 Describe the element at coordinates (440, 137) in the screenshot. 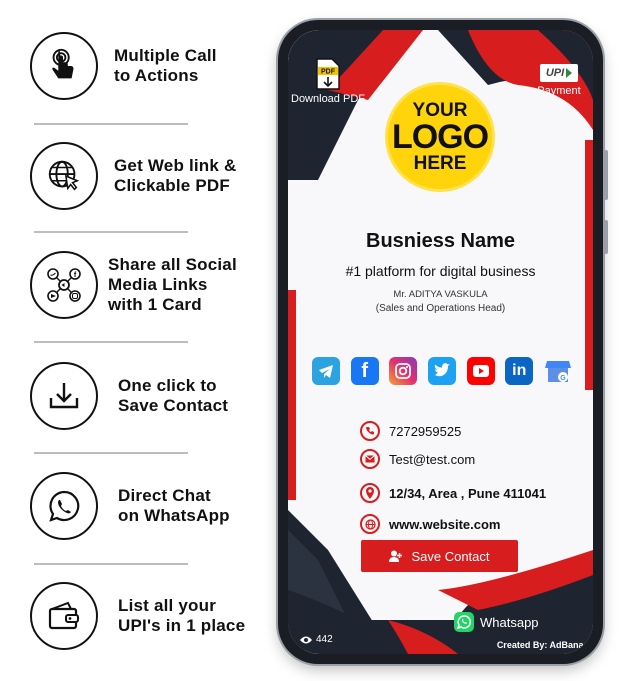

I see `business-logo-placeholder: YOUR LOGO HERE` at that location.